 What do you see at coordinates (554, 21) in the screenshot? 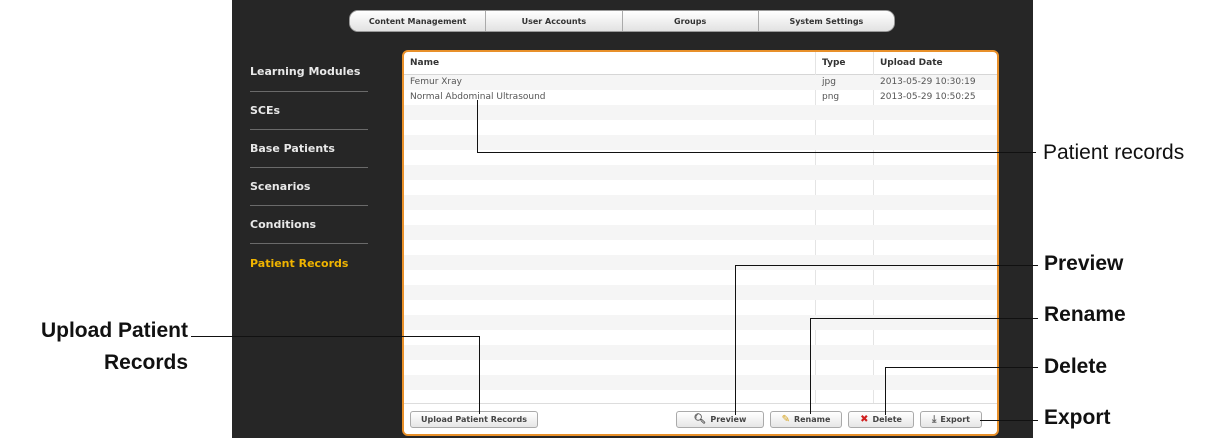
I see `tab-user-accounts: User Accounts` at bounding box center [554, 21].